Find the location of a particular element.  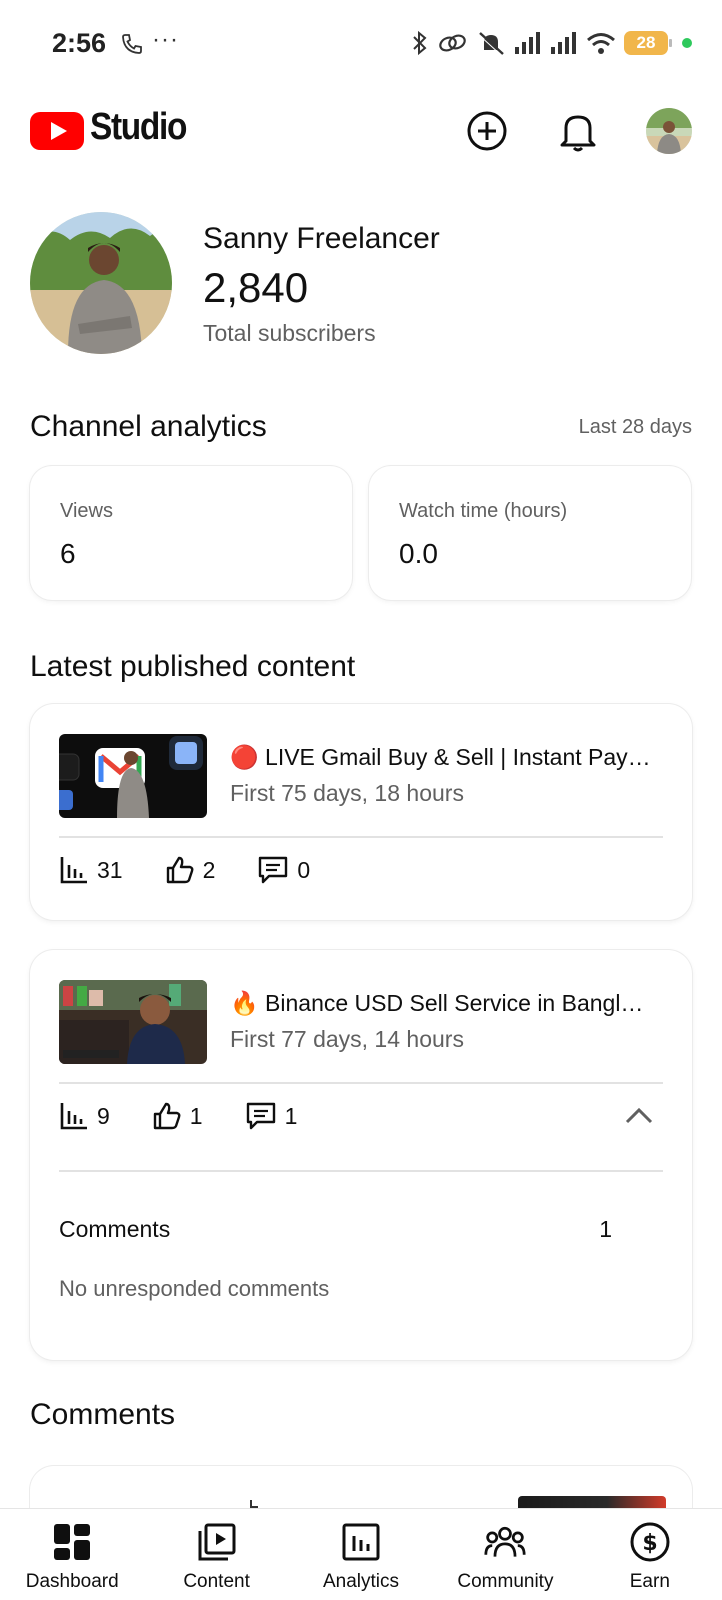

app-header: Studio is located at coordinates (361, 132).